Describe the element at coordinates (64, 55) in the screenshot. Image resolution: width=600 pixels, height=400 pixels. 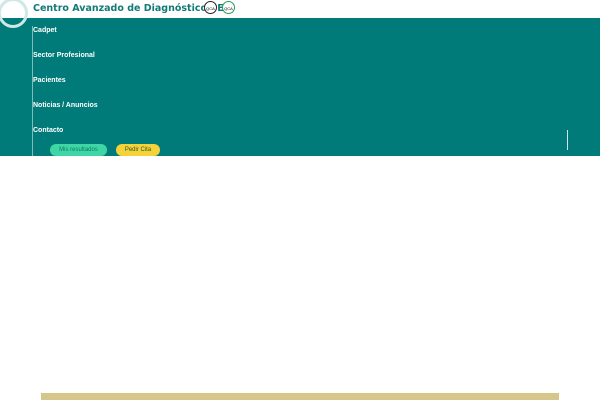
I see `nav-item-sector-profesional: Sector Profesional` at that location.